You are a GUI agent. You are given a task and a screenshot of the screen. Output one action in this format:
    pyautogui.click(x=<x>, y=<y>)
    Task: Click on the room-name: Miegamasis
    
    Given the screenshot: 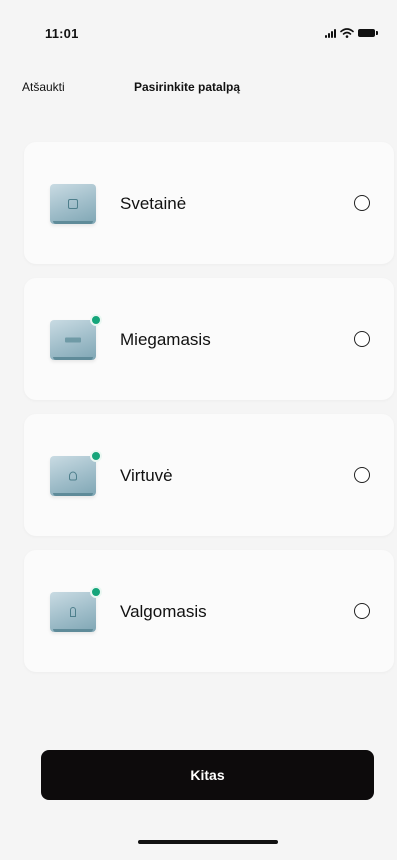 What is the action you would take?
    pyautogui.click(x=165, y=339)
    